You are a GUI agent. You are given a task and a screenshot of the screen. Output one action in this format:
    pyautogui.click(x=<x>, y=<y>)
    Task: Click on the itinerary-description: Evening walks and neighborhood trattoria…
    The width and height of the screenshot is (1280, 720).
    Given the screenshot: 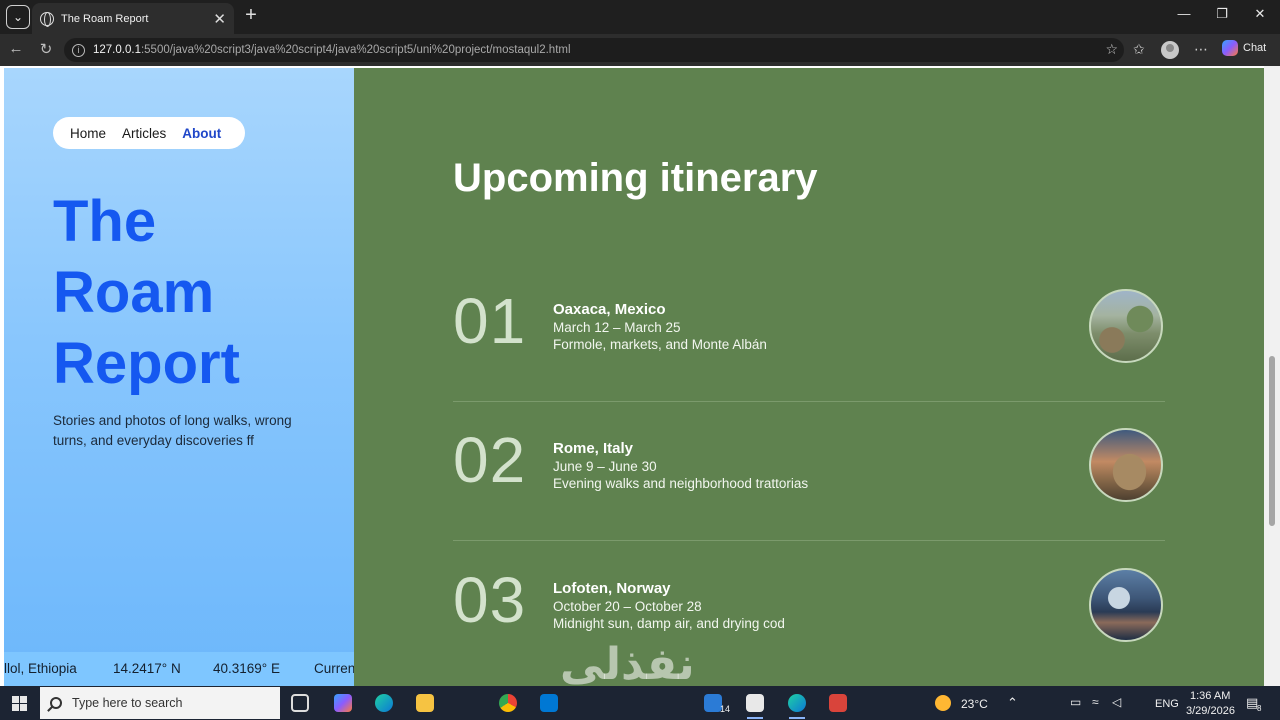 What is the action you would take?
    pyautogui.click(x=681, y=483)
    